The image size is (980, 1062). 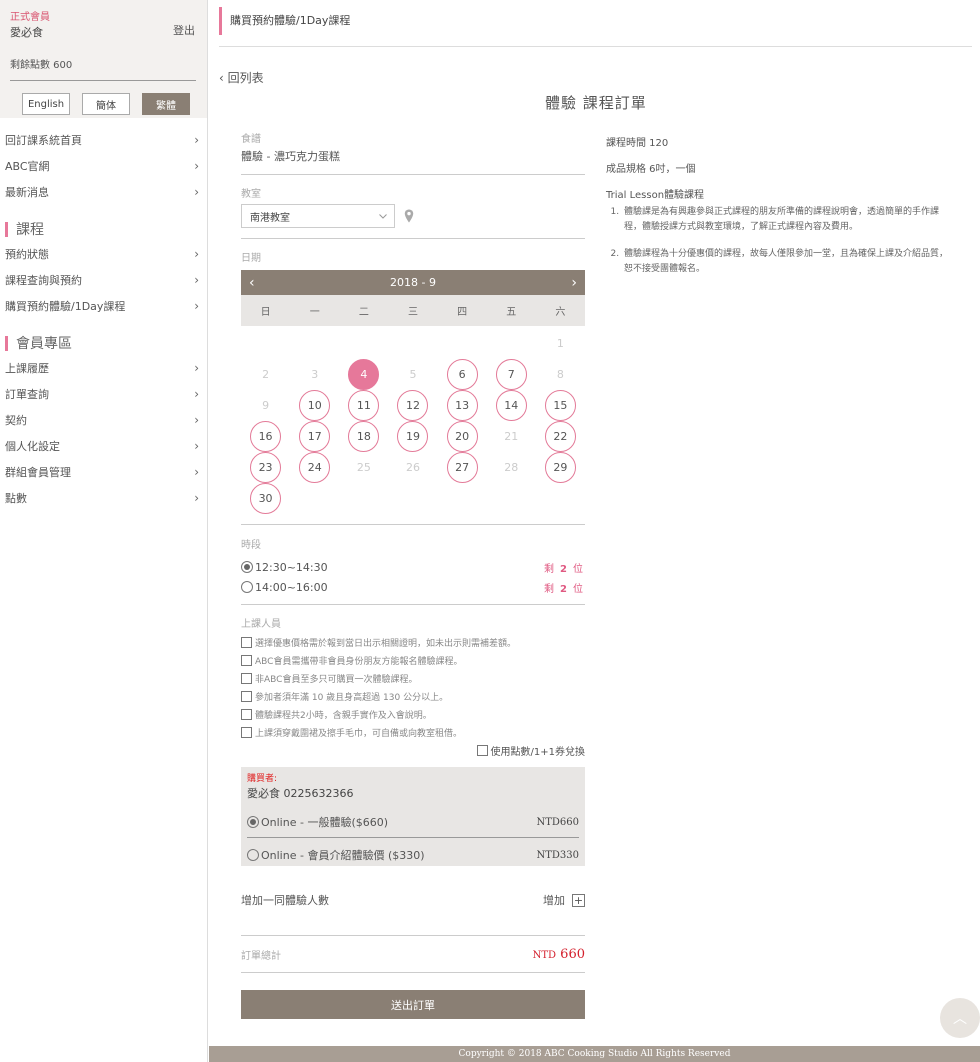 I want to click on calendar-day-available: 29, so click(x=560, y=467).